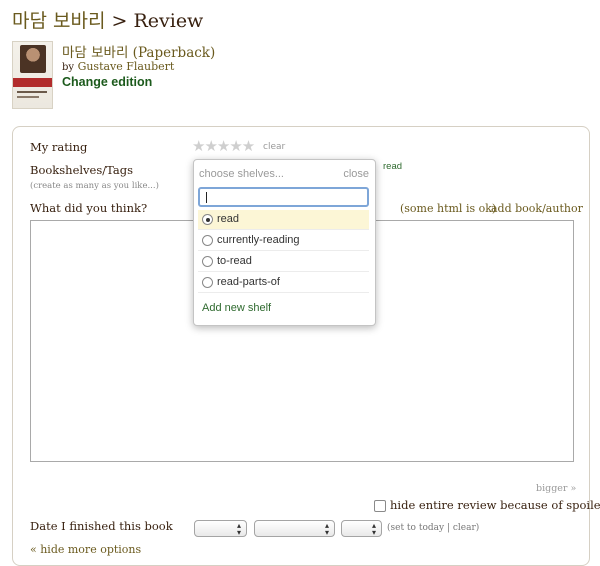 Image resolution: width=600 pixels, height=566 pixels. What do you see at coordinates (361, 528) in the screenshot?
I see `date-day-select: ▴ ▾` at bounding box center [361, 528].